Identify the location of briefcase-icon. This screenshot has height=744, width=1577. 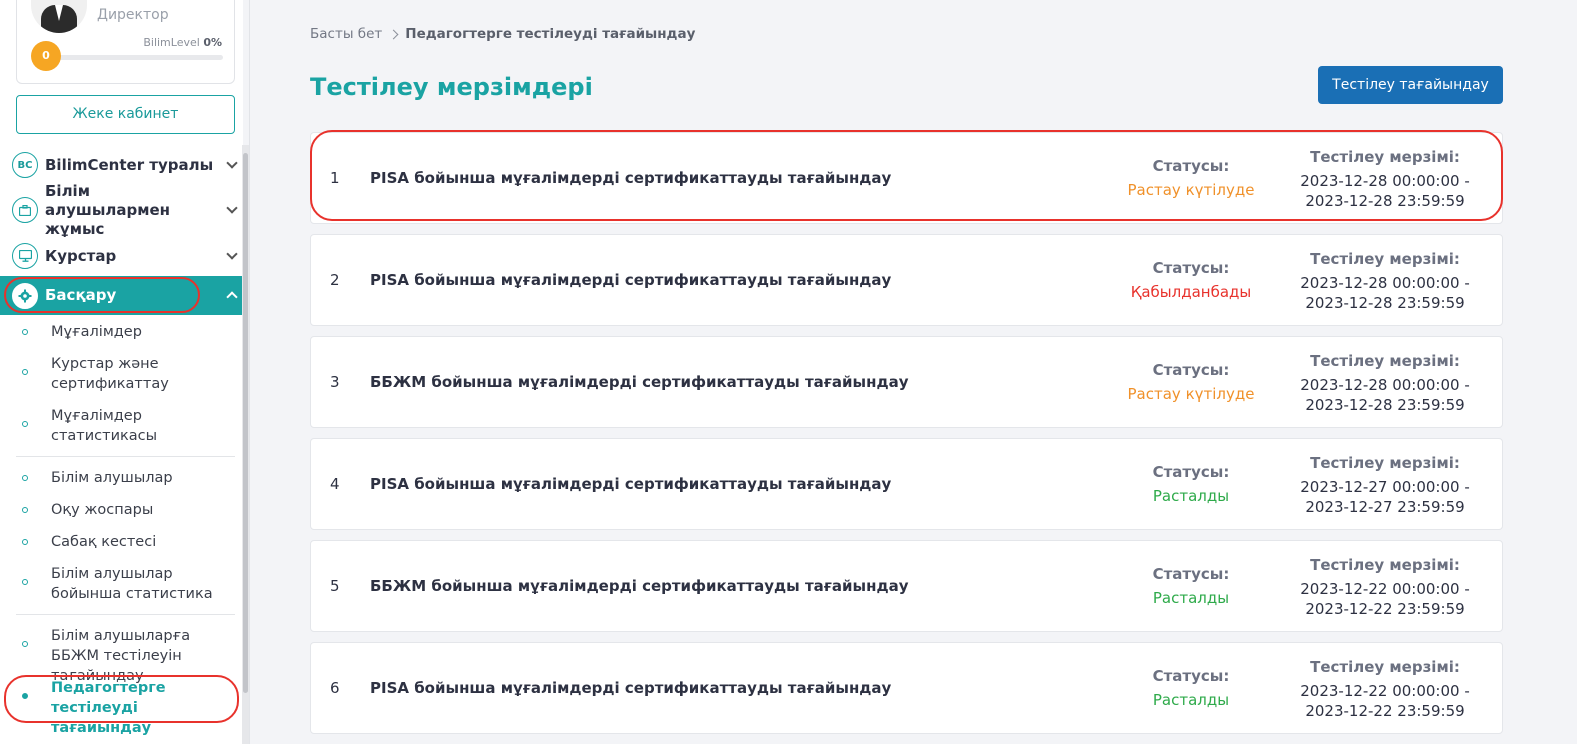
(25, 210).